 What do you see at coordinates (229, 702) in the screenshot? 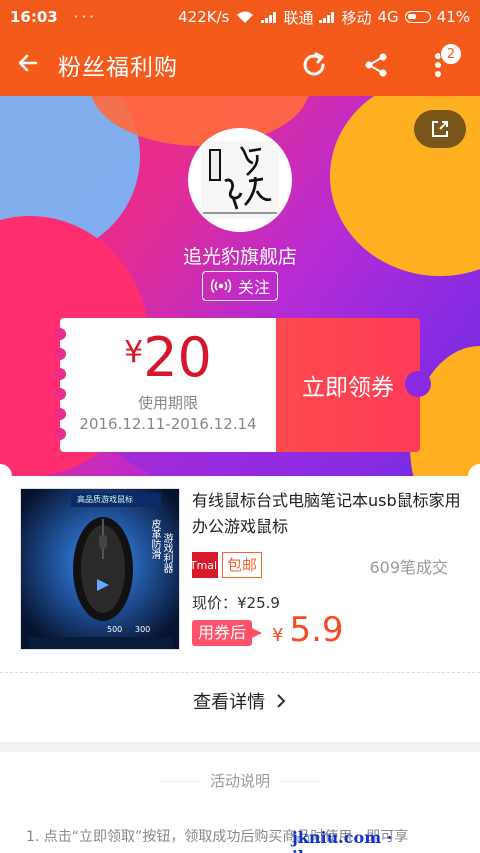
I see `view-details-label: 查看详情` at bounding box center [229, 702].